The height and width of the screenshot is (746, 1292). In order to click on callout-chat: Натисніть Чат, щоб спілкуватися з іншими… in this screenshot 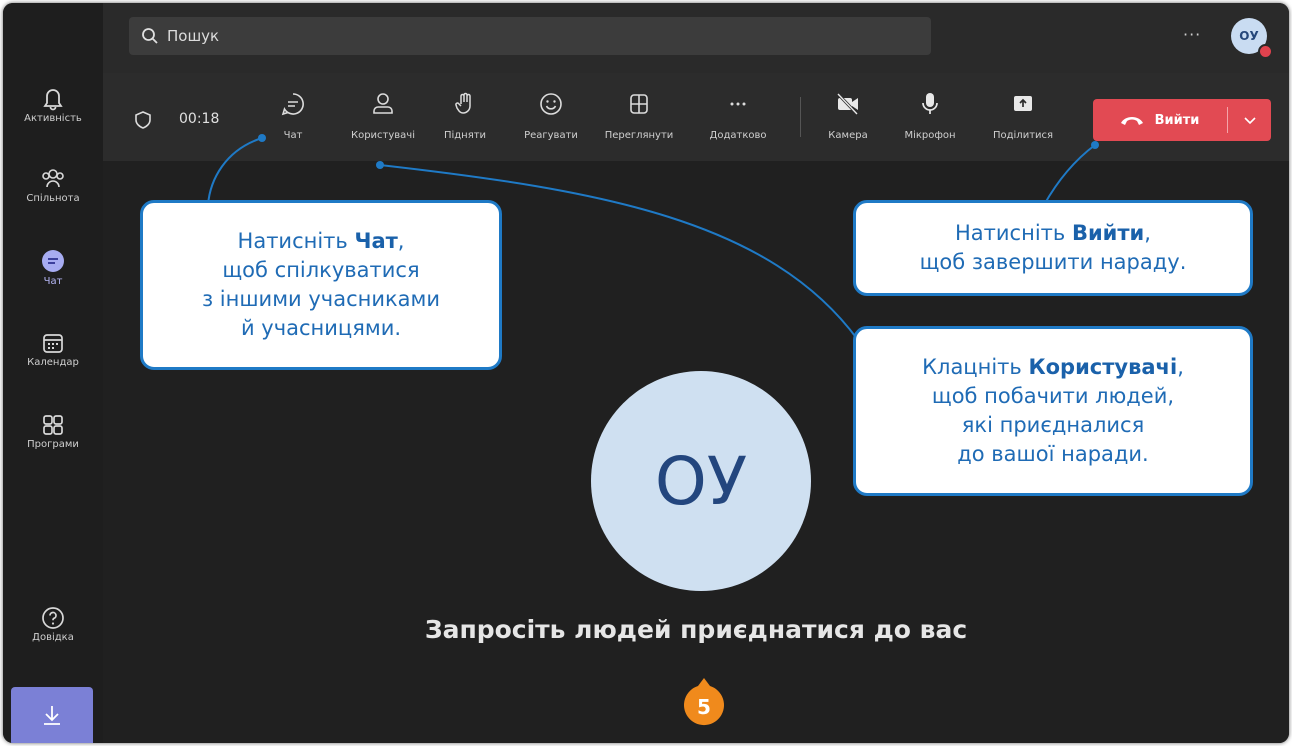, I will do `click(321, 285)`.